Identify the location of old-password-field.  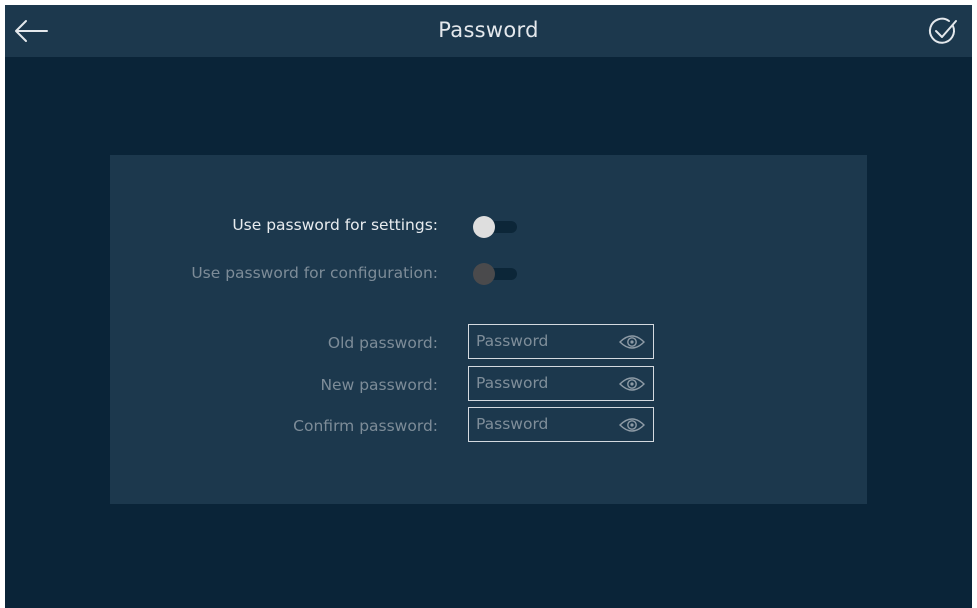
(561, 341).